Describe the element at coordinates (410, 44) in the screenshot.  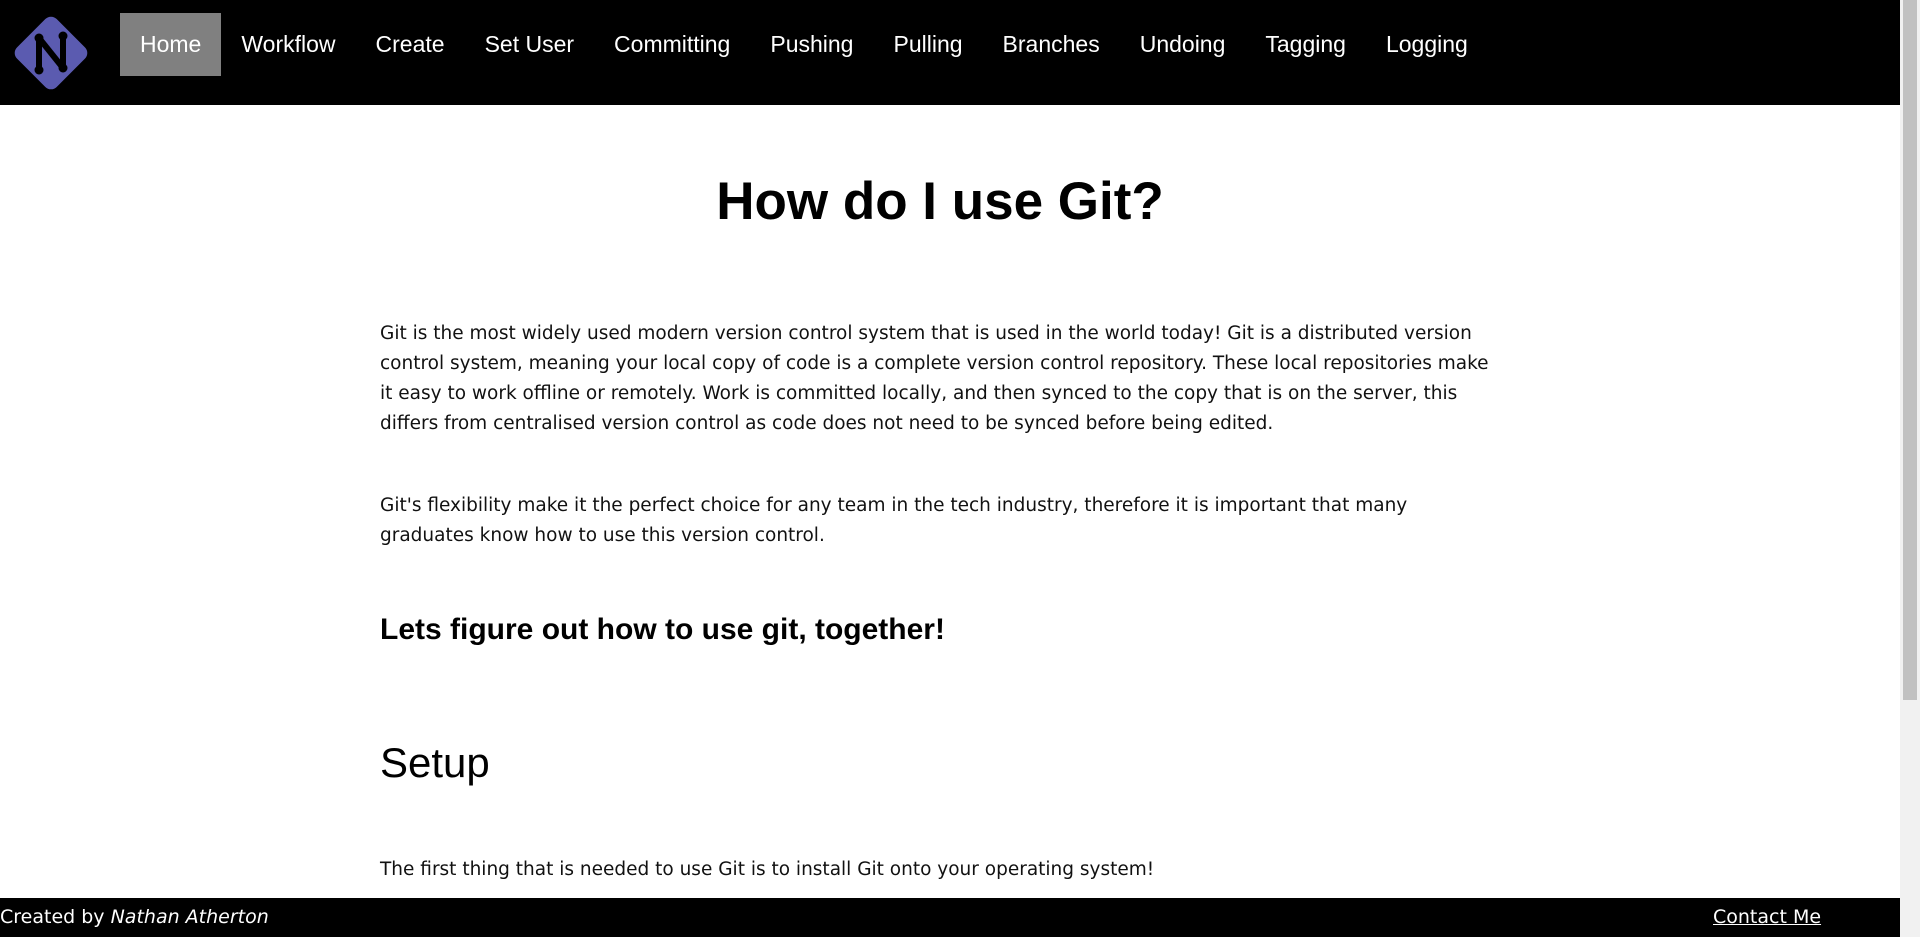
I see `nav-item-create: Create` at that location.